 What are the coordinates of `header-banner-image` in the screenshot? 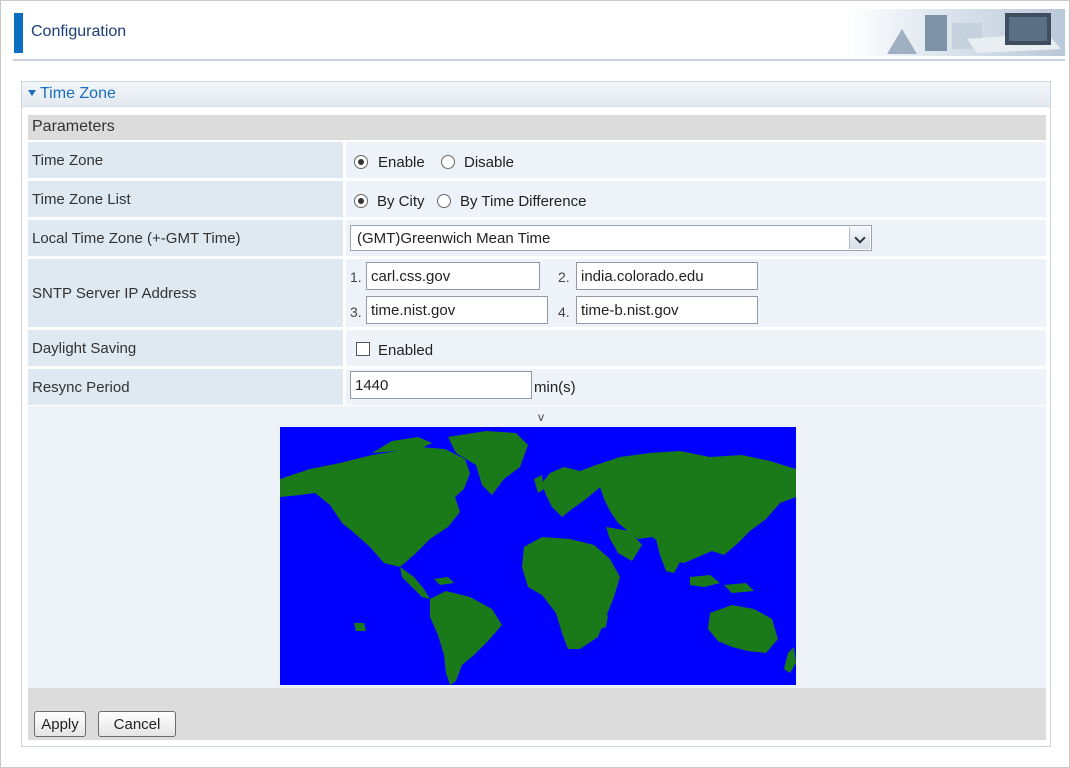 It's located at (956, 32).